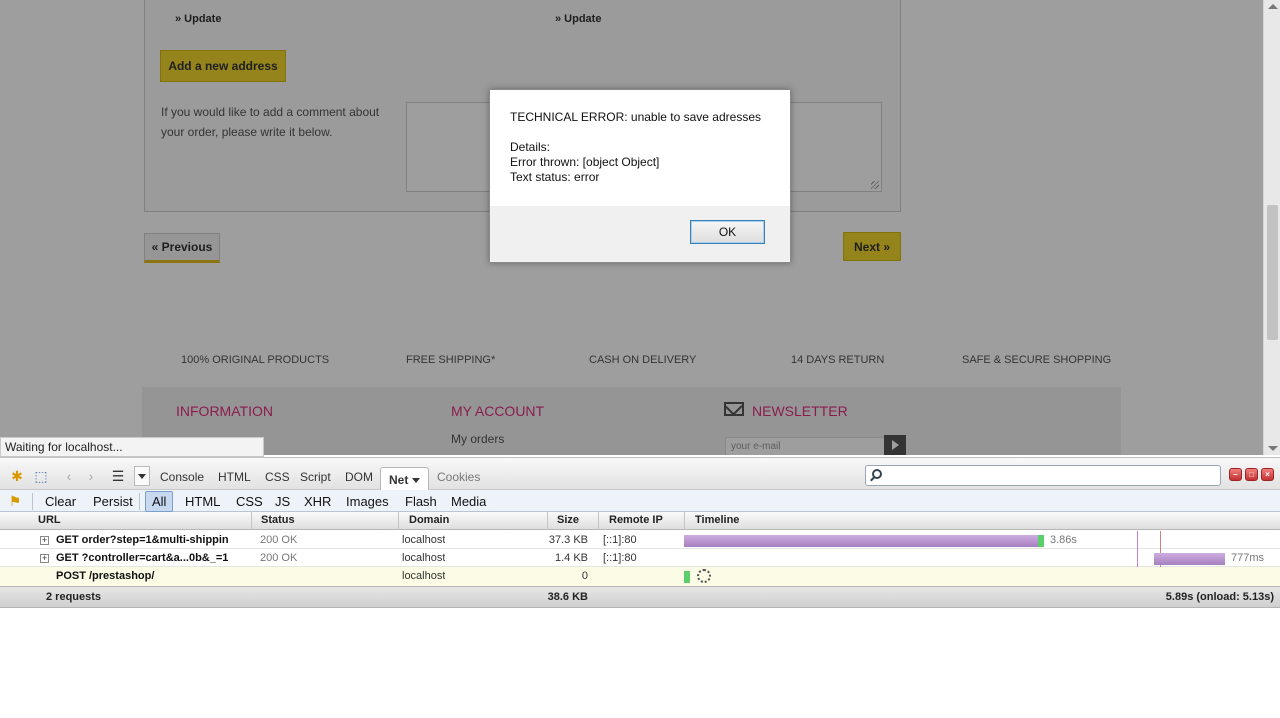 This screenshot has height=718, width=1280. Describe the element at coordinates (317, 501) in the screenshot. I see `filter-xhr: XHR` at that location.